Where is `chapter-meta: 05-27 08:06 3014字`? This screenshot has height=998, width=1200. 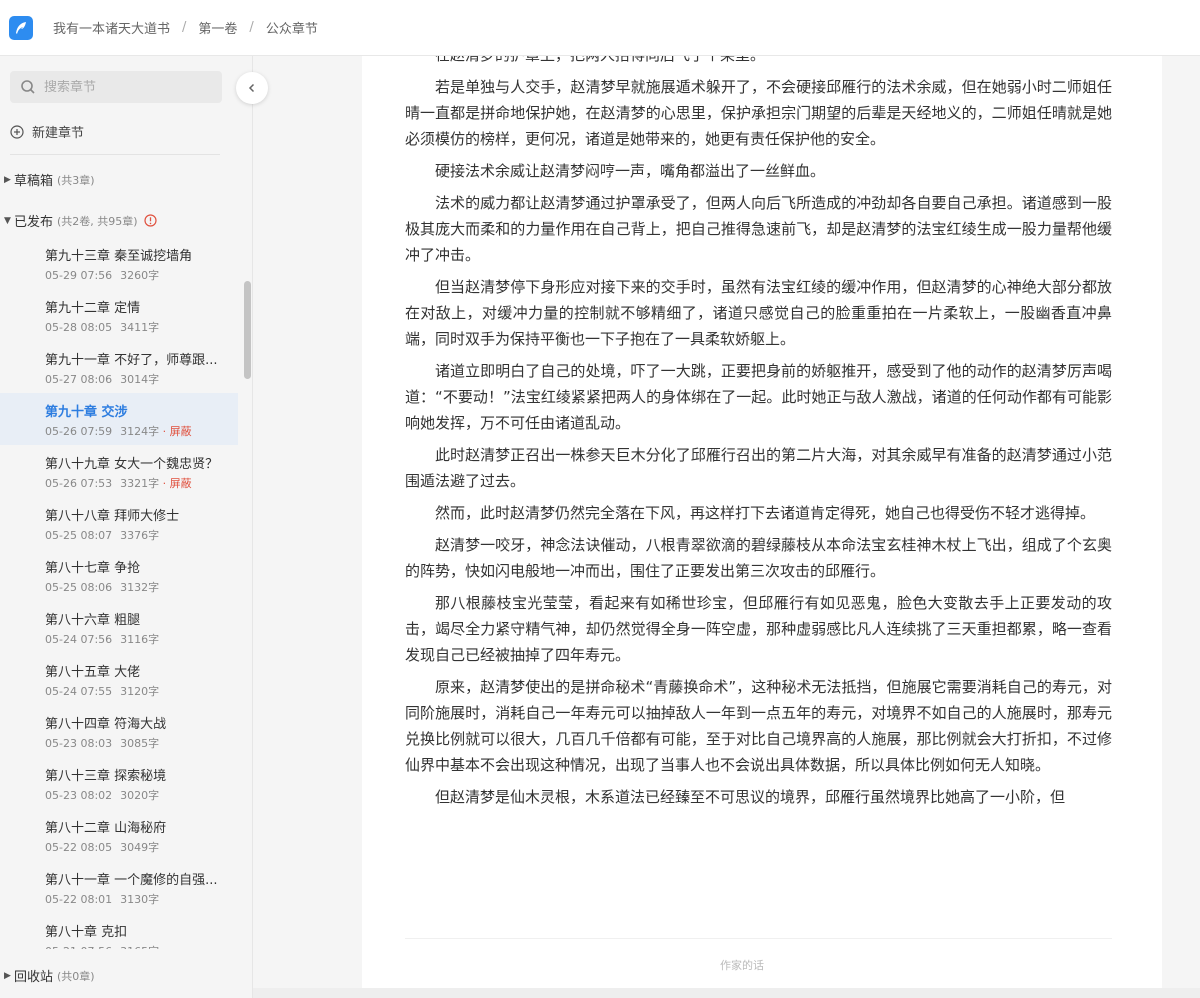
chapter-meta: 05-27 08:06 3014字 is located at coordinates (141, 379).